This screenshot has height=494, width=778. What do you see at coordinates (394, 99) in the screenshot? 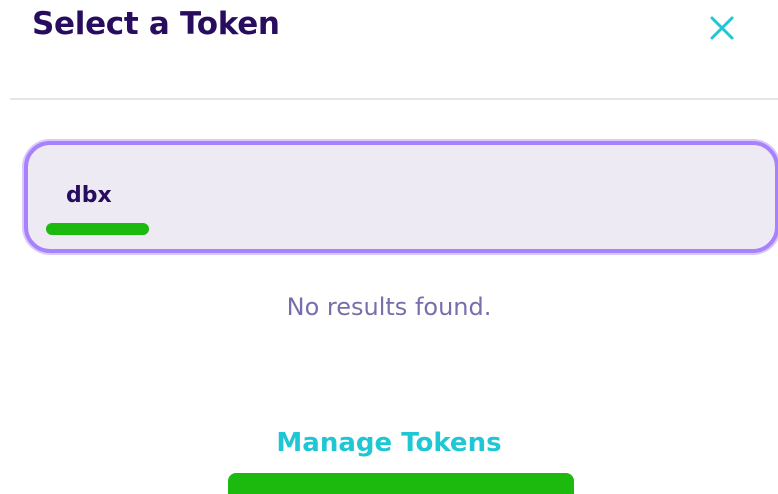
I see `header-divider` at bounding box center [394, 99].